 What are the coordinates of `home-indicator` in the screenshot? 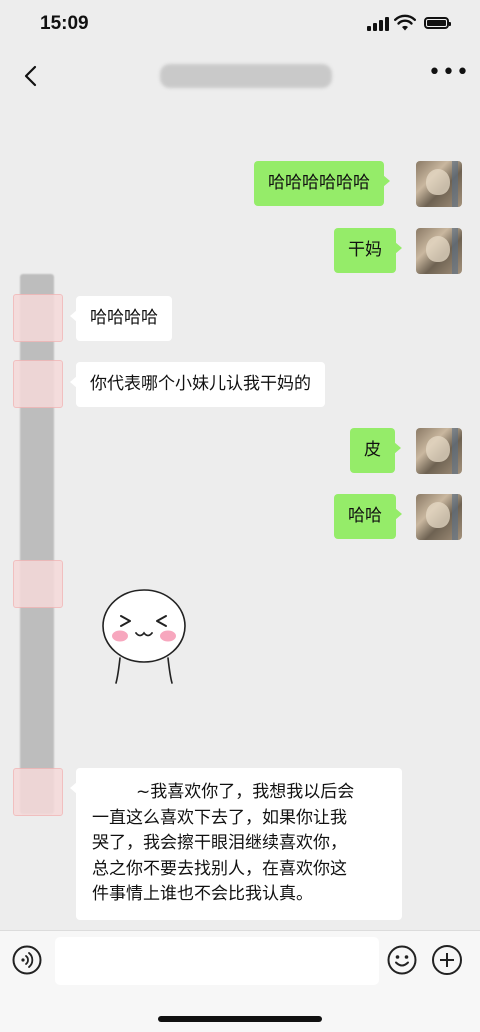 It's located at (240, 1019).